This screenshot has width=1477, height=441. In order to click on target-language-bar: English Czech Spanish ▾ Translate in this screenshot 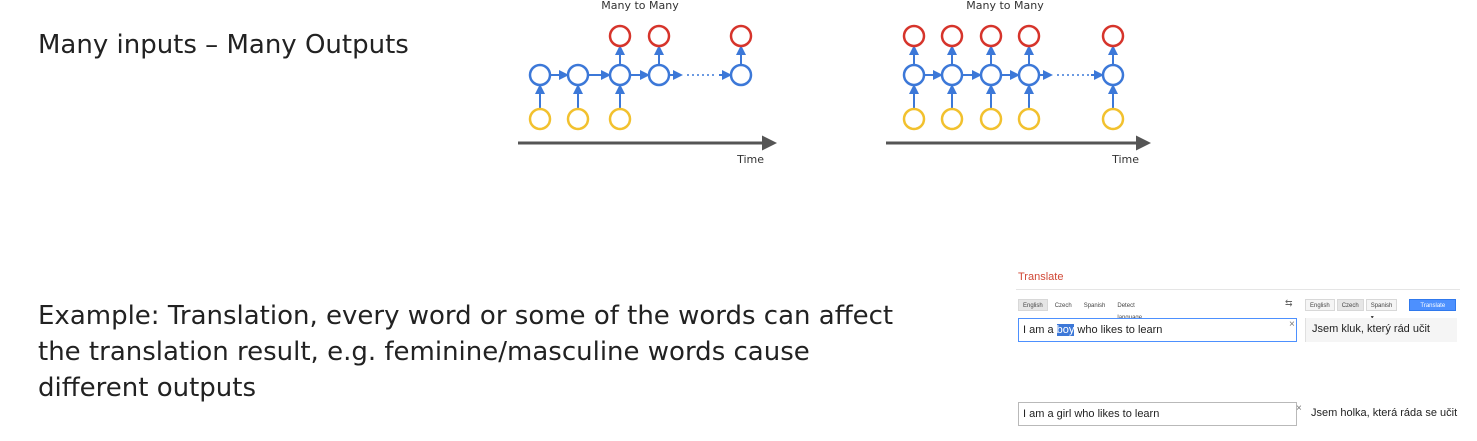, I will do `click(1381, 309)`.